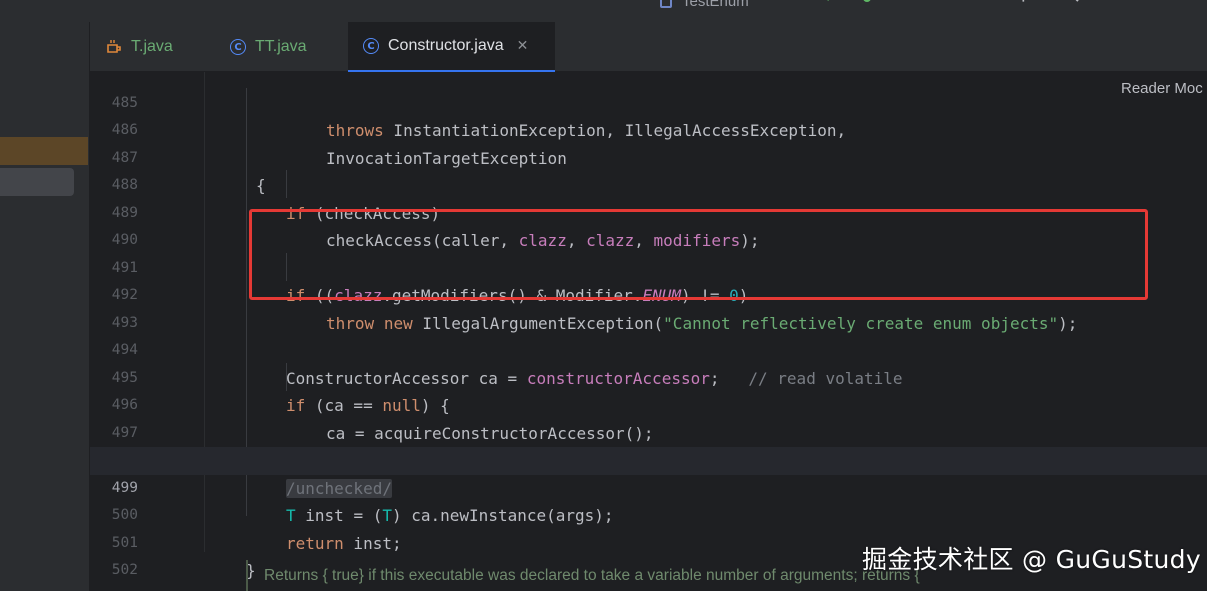 The image size is (1207, 591). What do you see at coordinates (446, 45) in the screenshot?
I see `tab-label: Constructor.java` at bounding box center [446, 45].